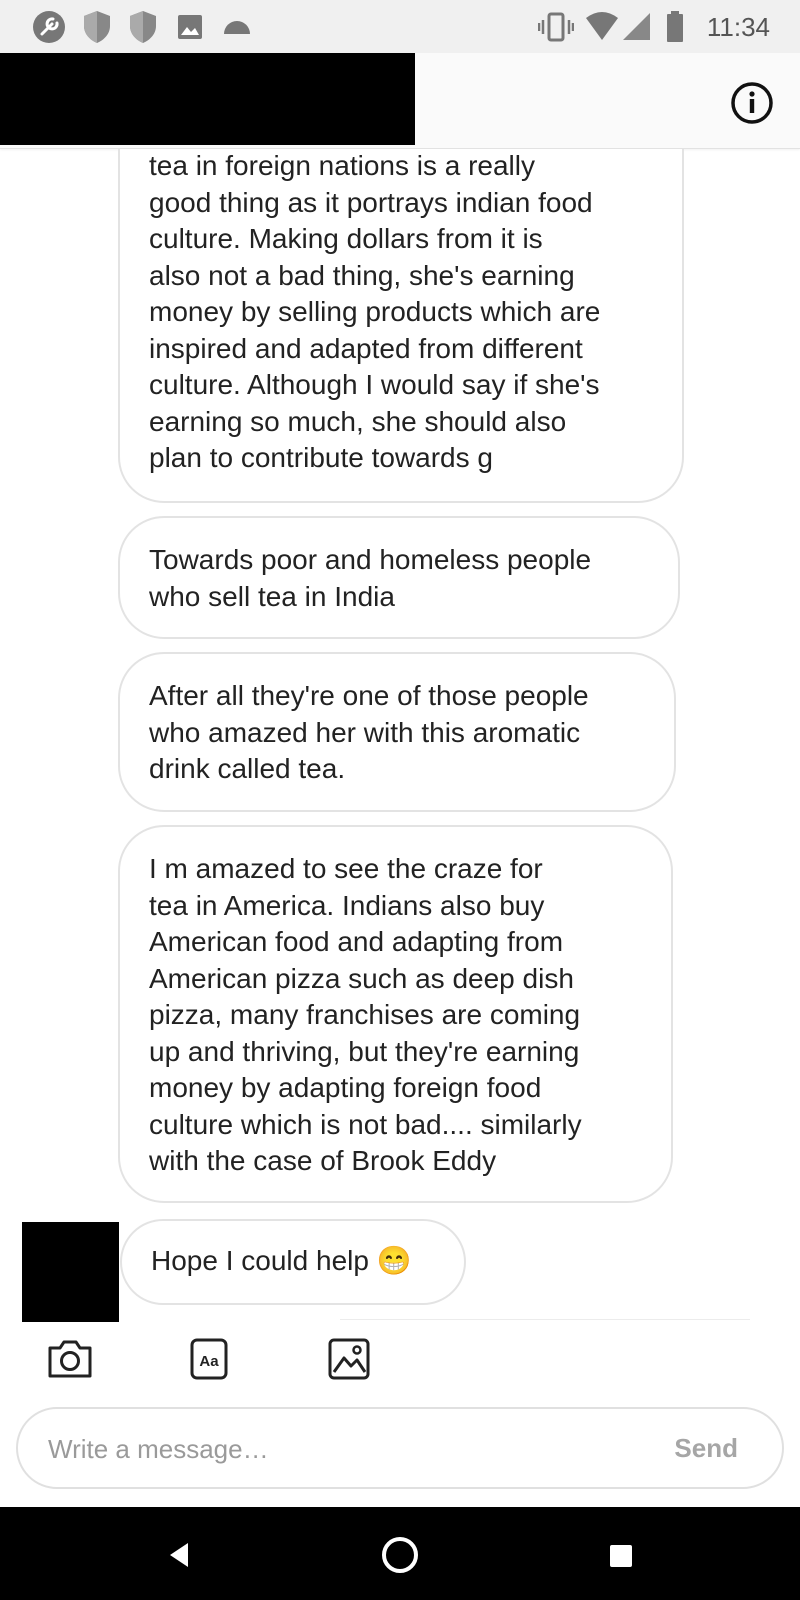 The height and width of the screenshot is (1600, 800). I want to click on message-composer: Send, so click(400, 1448).